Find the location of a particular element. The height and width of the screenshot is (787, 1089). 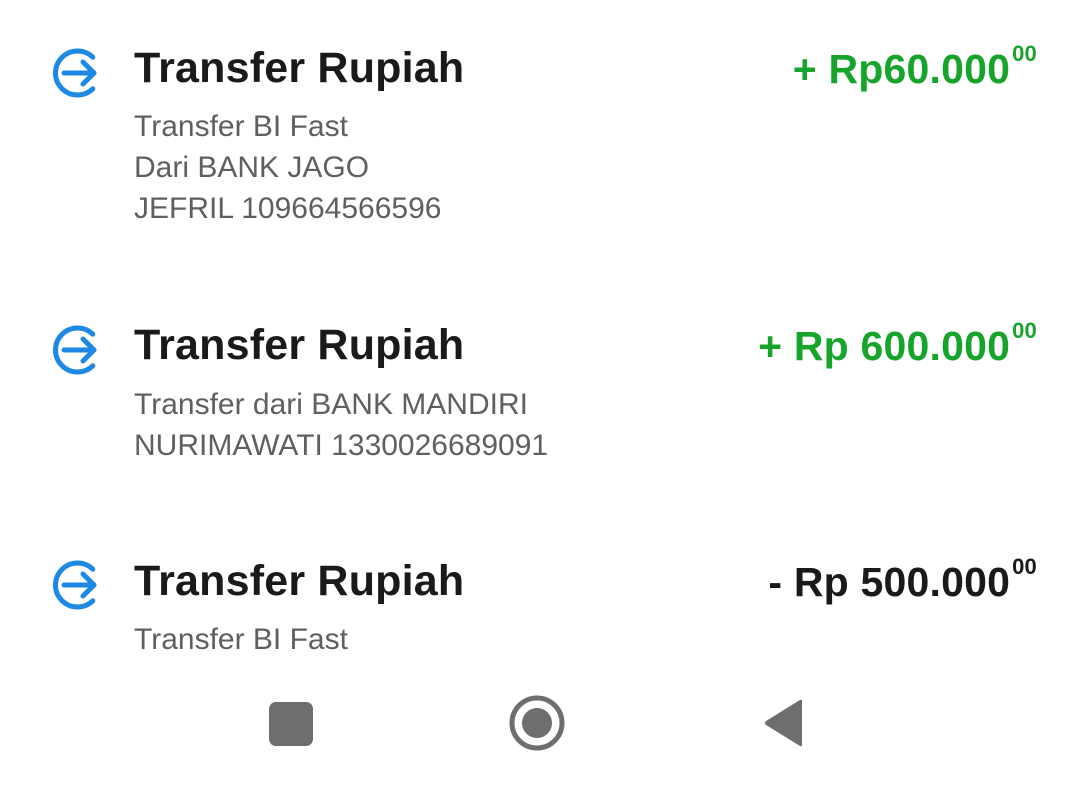

transaction-amount: + Rp 600.00000 is located at coordinates (897, 344).